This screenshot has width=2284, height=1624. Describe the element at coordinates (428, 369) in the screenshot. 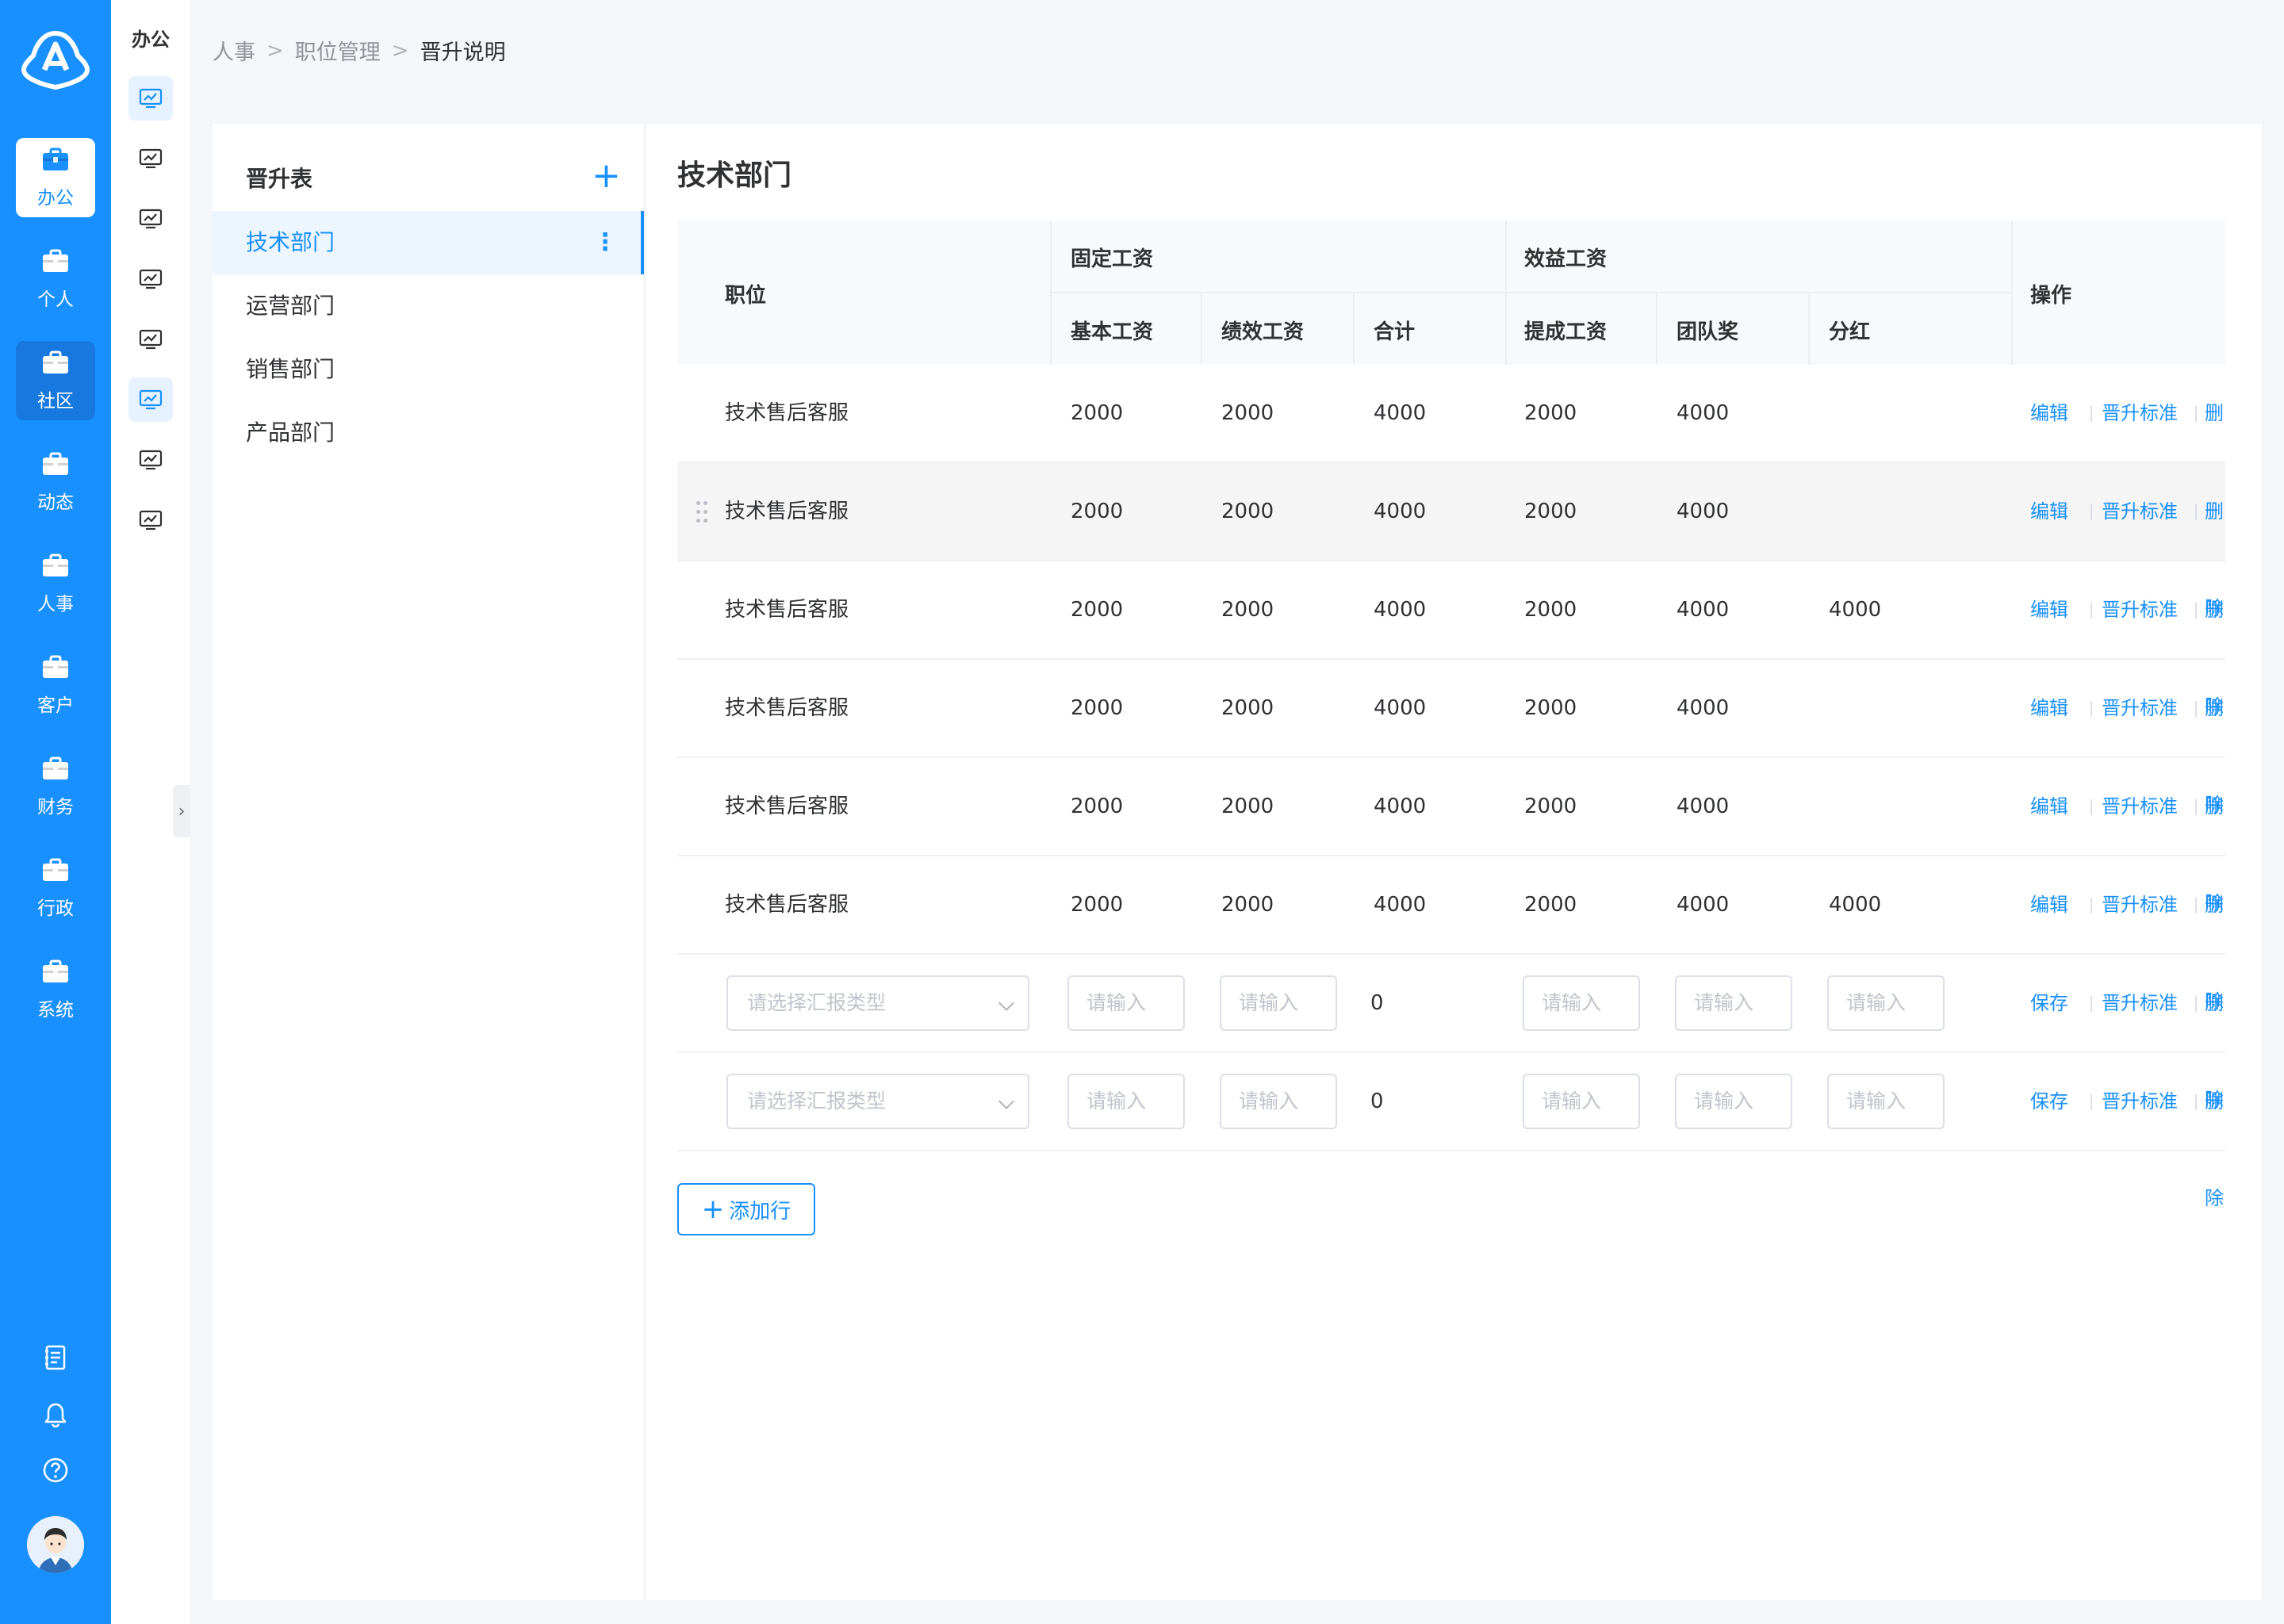

I see `department-item: 销售部门` at that location.